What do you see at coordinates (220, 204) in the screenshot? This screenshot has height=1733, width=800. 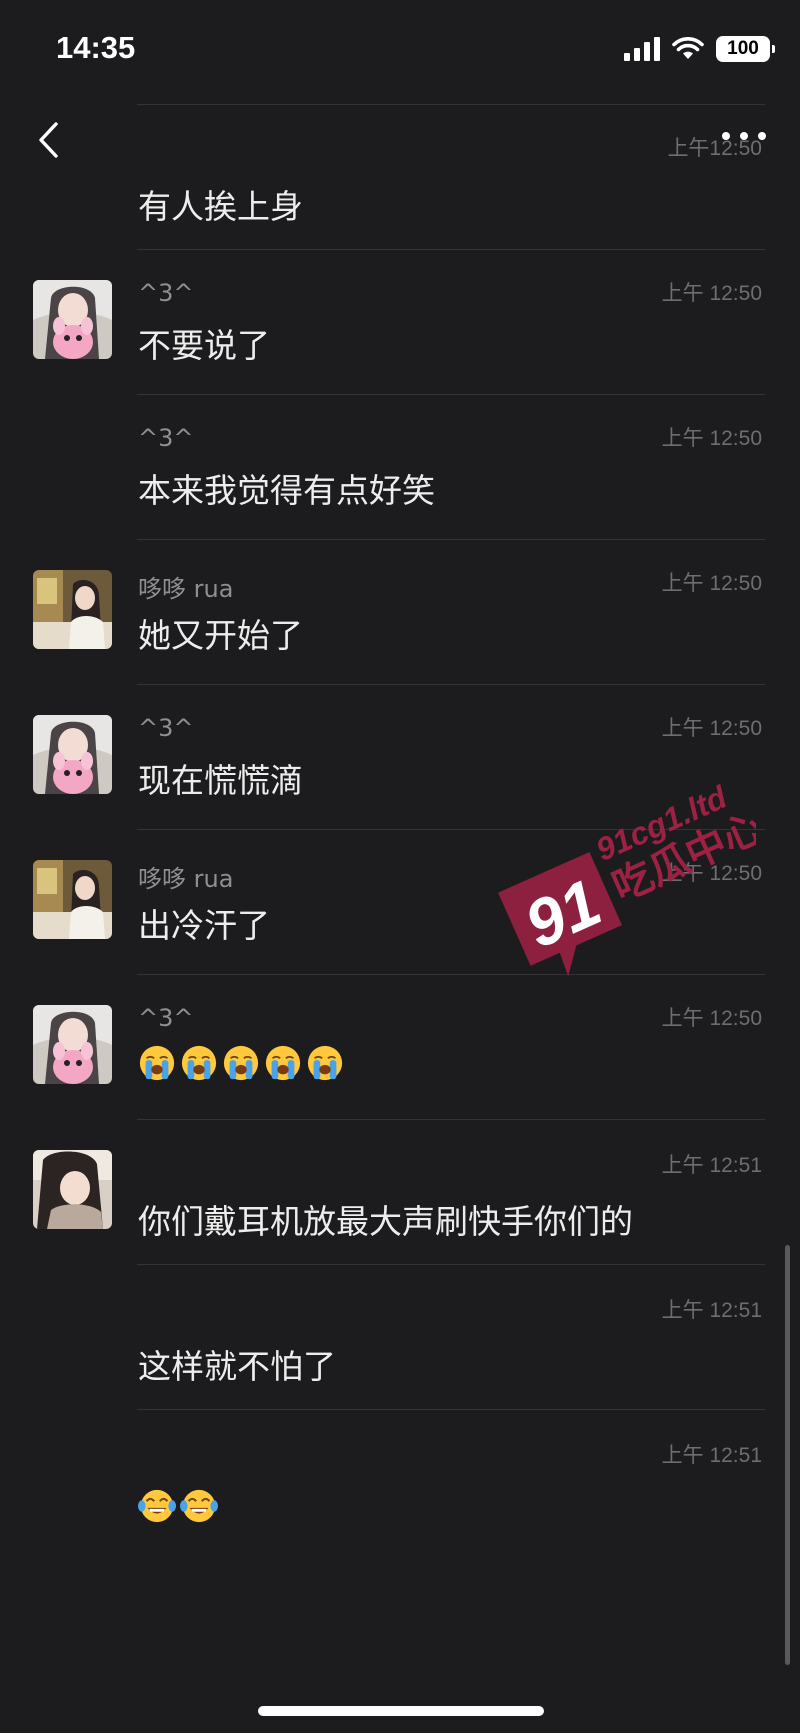 I see `message-text: 有人挨上身` at bounding box center [220, 204].